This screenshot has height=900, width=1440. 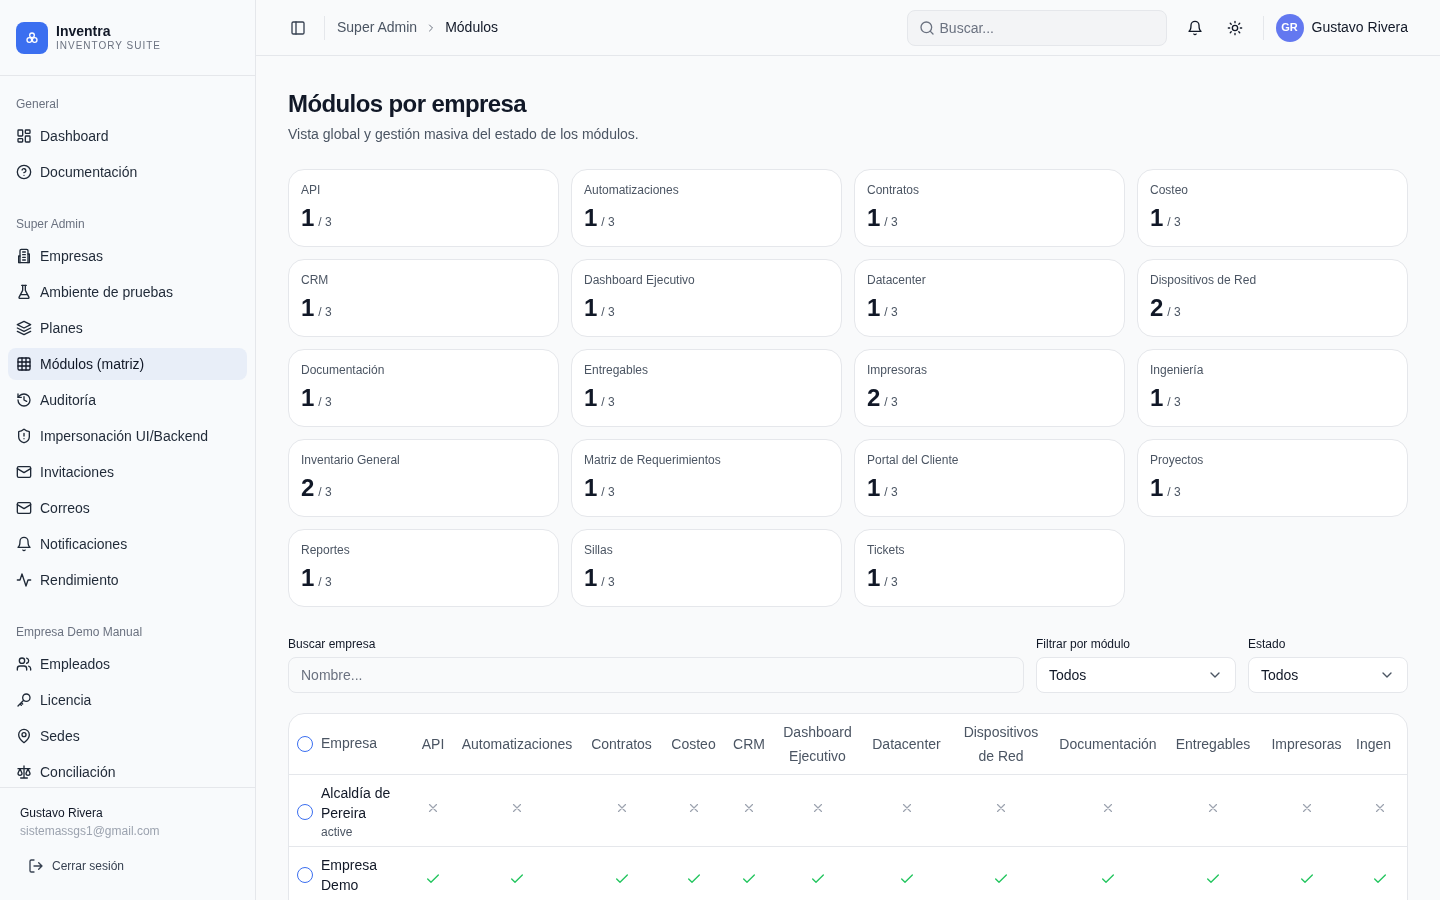 What do you see at coordinates (350, 875) in the screenshot?
I see `company-name: Empresa Demo` at bounding box center [350, 875].